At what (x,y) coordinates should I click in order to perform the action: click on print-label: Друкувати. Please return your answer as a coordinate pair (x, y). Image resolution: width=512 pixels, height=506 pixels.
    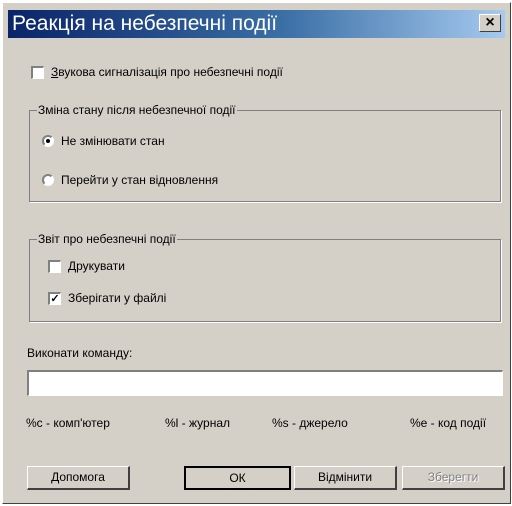
    Looking at the image, I should click on (96, 266).